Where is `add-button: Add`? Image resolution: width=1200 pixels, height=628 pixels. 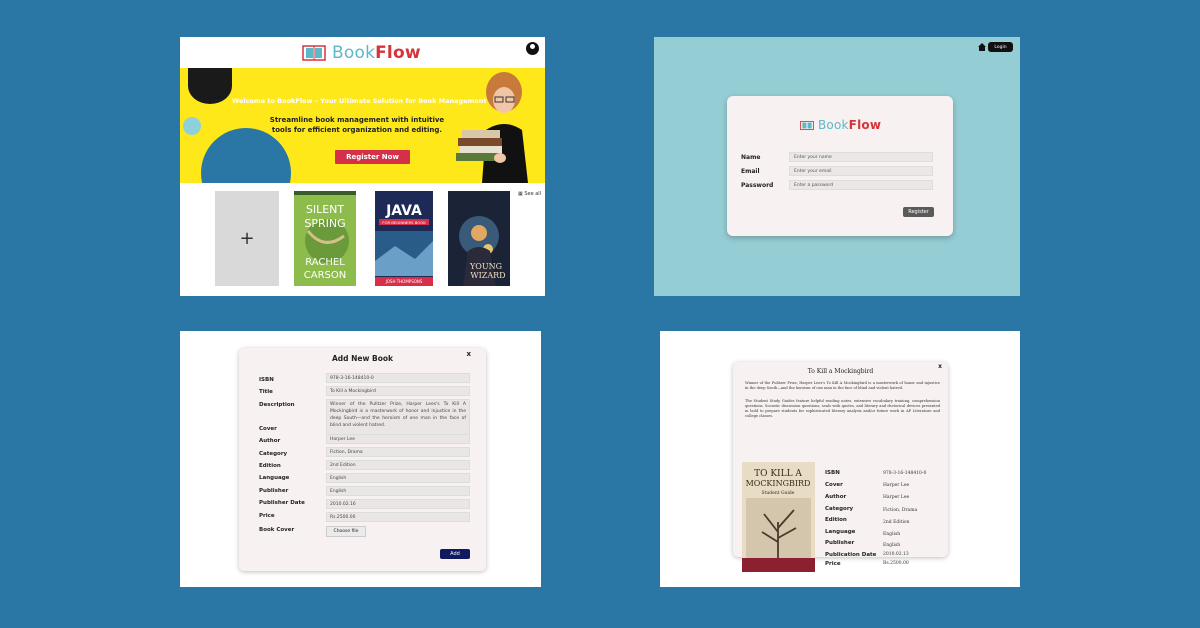 add-button: Add is located at coordinates (455, 554).